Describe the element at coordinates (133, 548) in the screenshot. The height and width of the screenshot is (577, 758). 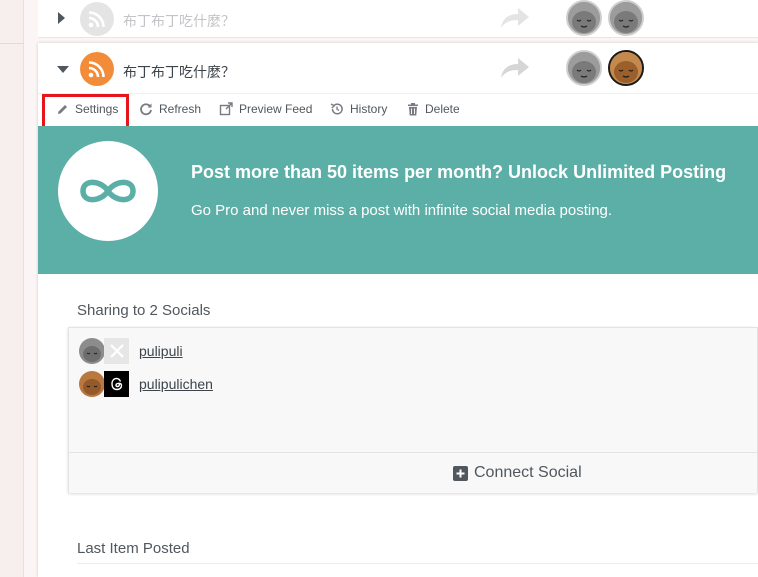
I see `last-item-heading: Last Item Posted` at that location.